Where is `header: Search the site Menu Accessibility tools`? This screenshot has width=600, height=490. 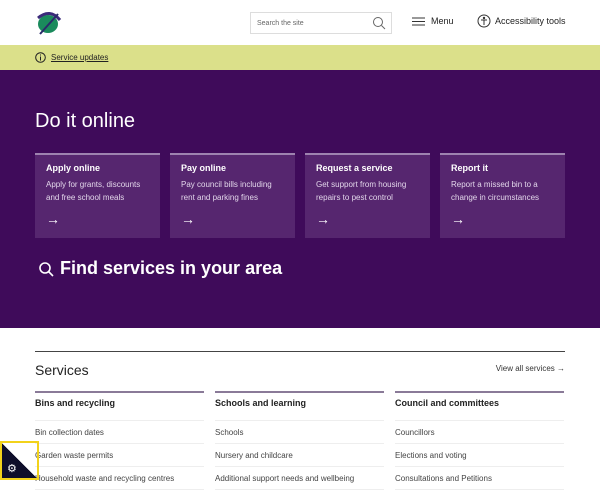 header: Search the site Menu Accessibility tools is located at coordinates (300, 22).